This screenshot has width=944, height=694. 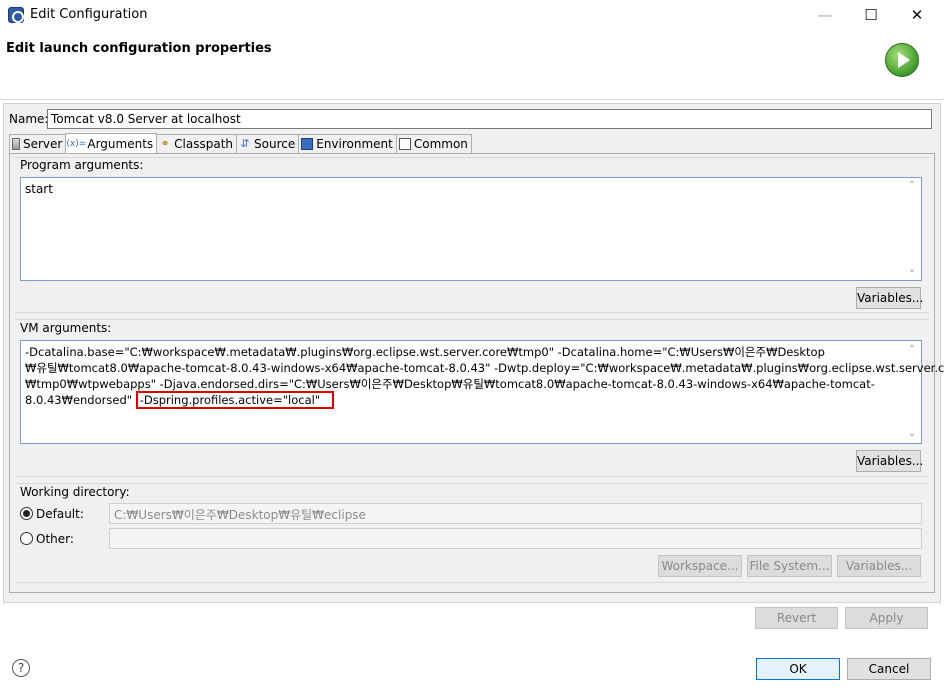 I want to click on tab-arguments-label: Arguments, so click(x=120, y=143).